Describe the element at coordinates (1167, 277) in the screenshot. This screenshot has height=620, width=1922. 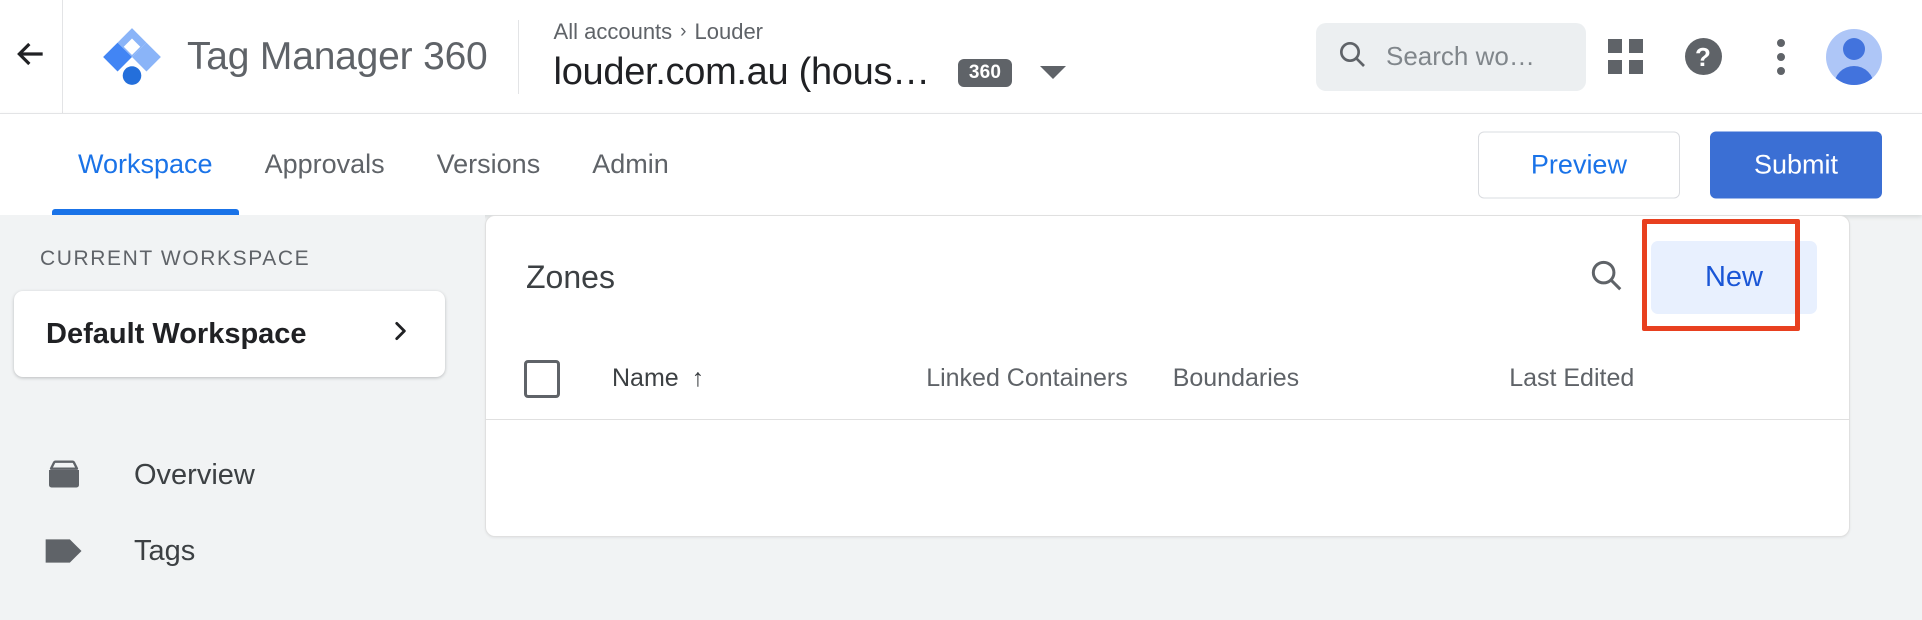
I see `zones-card-header: Zones New` at that location.